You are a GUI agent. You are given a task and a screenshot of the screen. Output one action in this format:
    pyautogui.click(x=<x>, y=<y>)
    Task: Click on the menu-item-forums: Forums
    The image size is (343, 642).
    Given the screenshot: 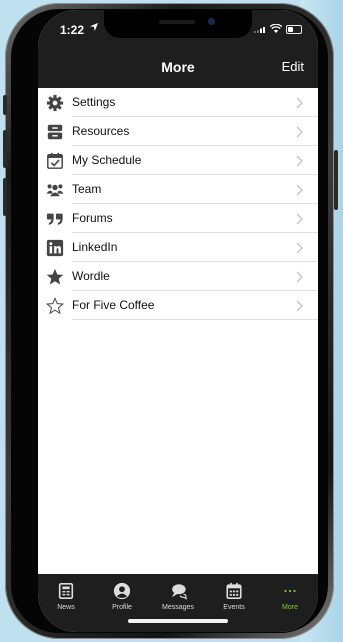 What is the action you would take?
    pyautogui.click(x=178, y=218)
    